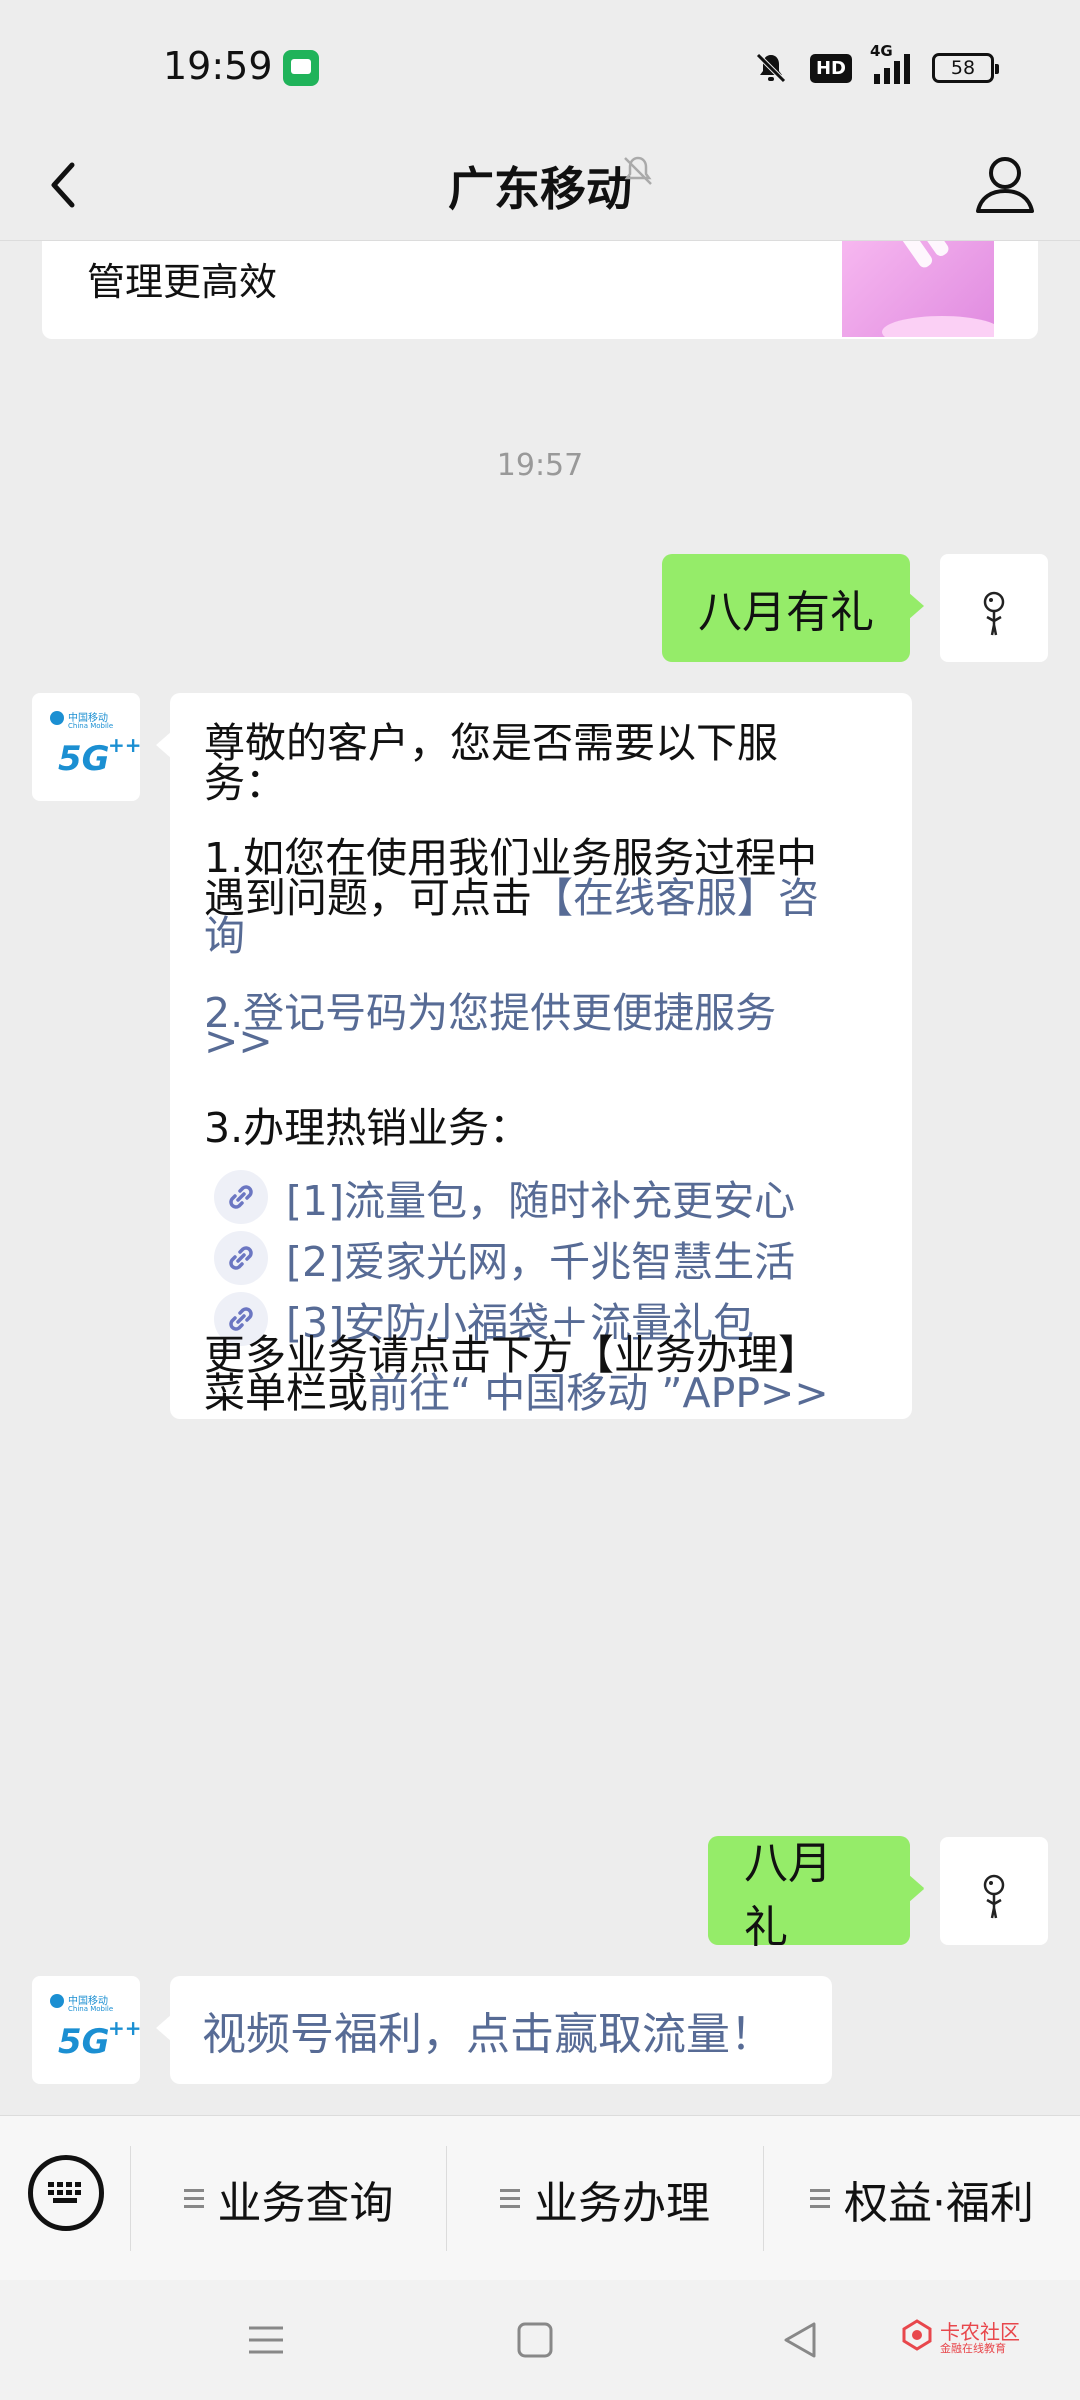 This screenshot has height=2400, width=1080. What do you see at coordinates (638, 173) in the screenshot?
I see `mute-notification-icon` at bounding box center [638, 173].